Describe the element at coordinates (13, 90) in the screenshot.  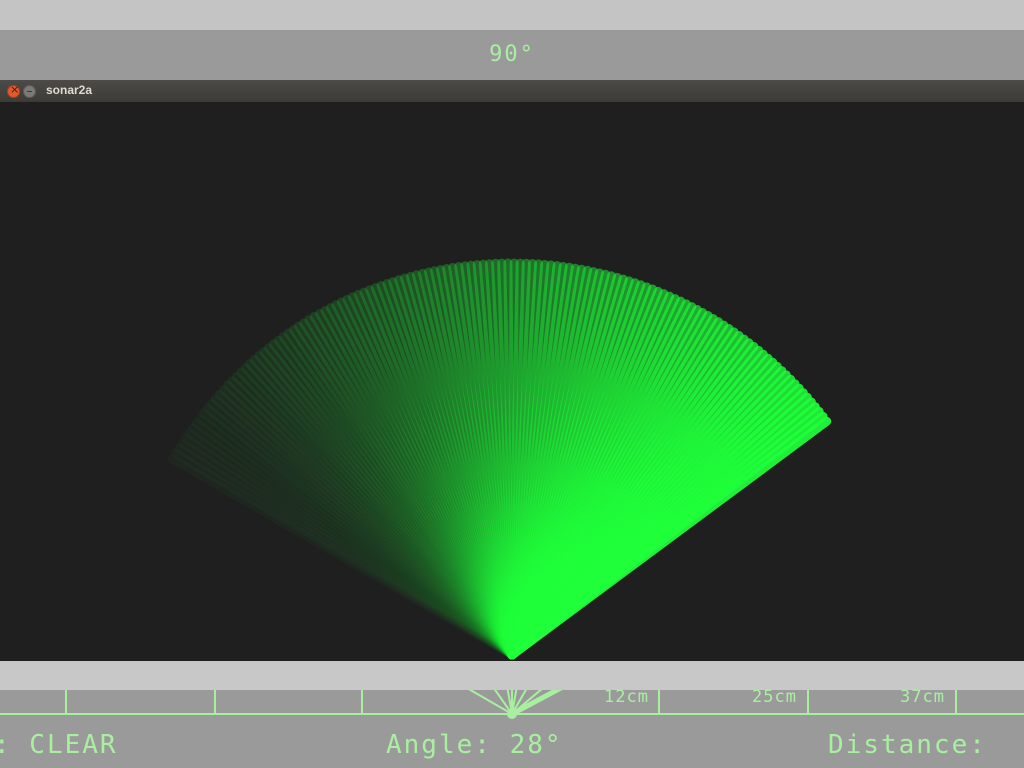
I see `close-icon` at that location.